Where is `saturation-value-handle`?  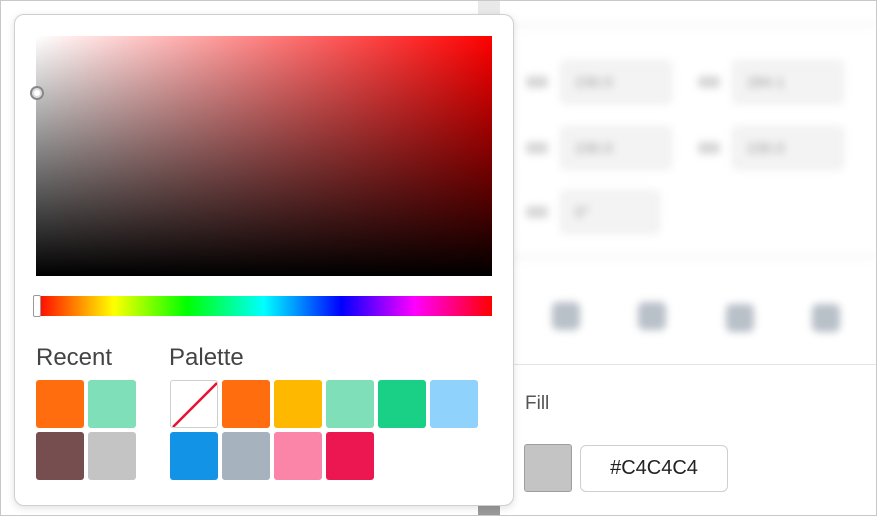 saturation-value-handle is located at coordinates (37, 93).